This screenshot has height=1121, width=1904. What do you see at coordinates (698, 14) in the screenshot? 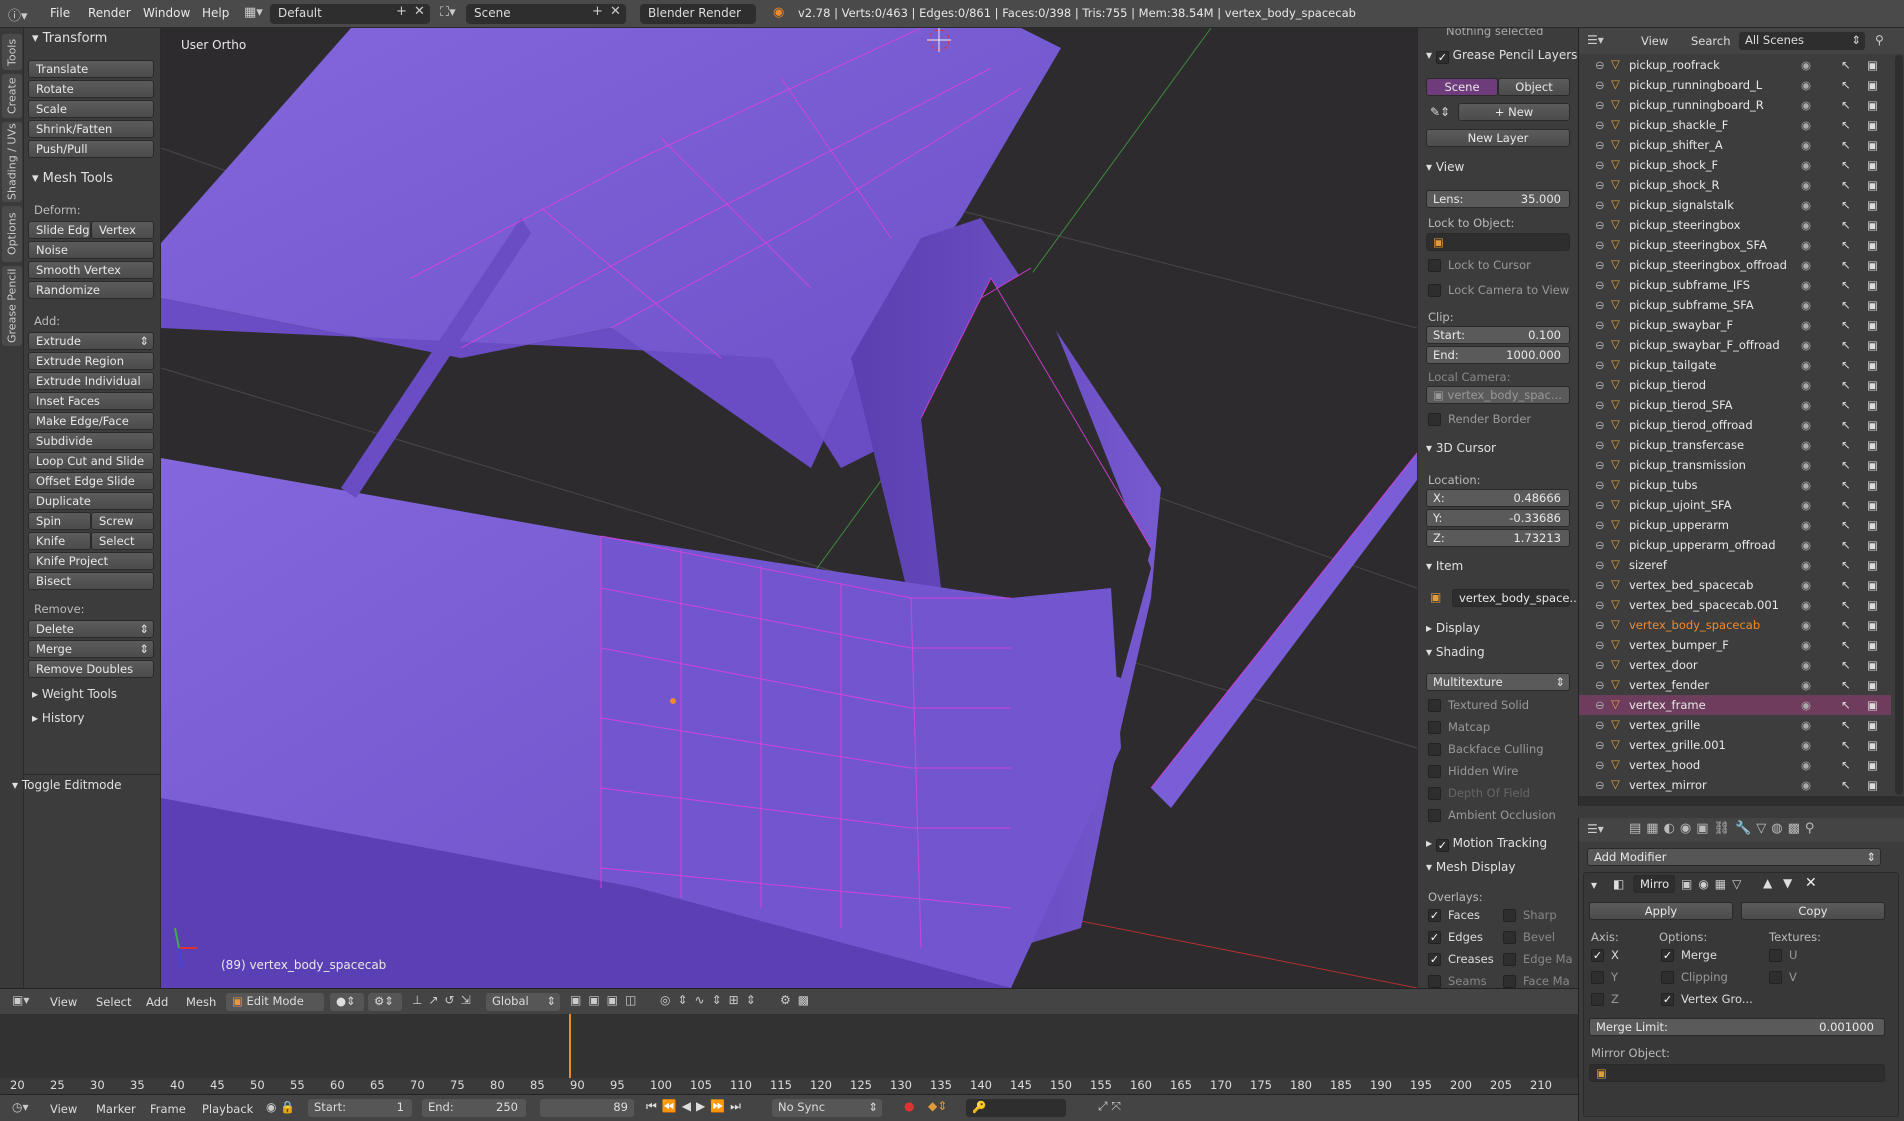
I see `render-engine-selector: Blender Render` at bounding box center [698, 14].